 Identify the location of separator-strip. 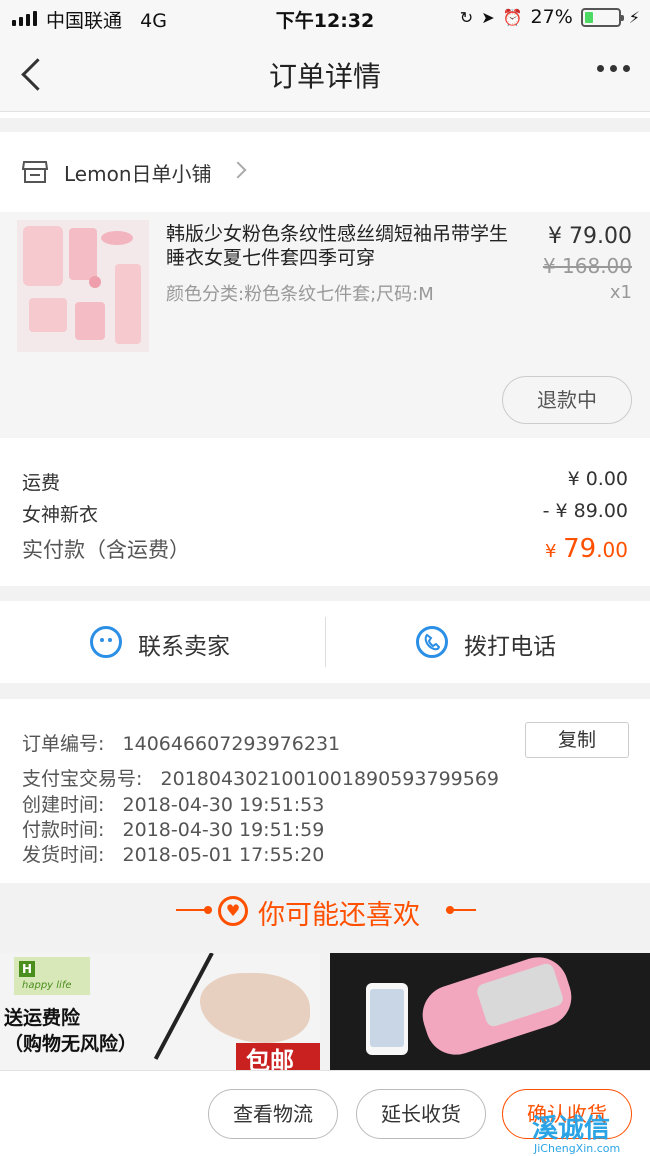
(325, 115).